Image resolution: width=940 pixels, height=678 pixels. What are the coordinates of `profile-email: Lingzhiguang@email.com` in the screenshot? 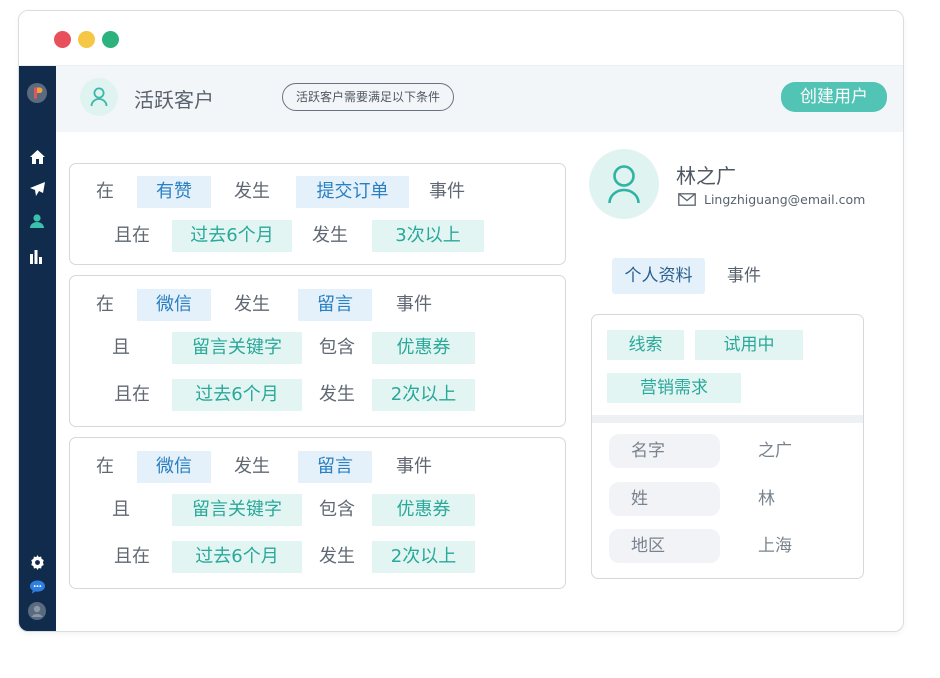 It's located at (771, 199).